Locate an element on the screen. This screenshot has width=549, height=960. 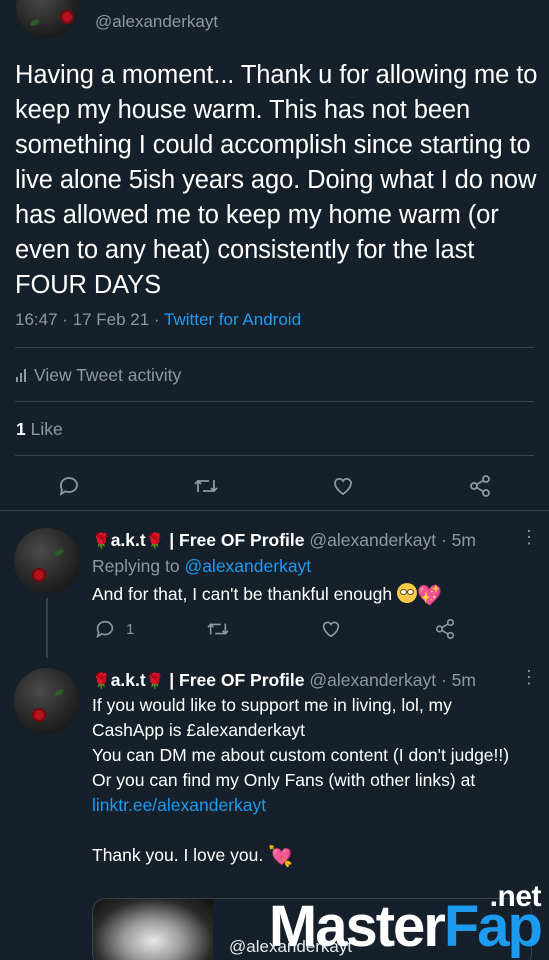
reply-action-bar: 1 is located at coordinates (274, 638).